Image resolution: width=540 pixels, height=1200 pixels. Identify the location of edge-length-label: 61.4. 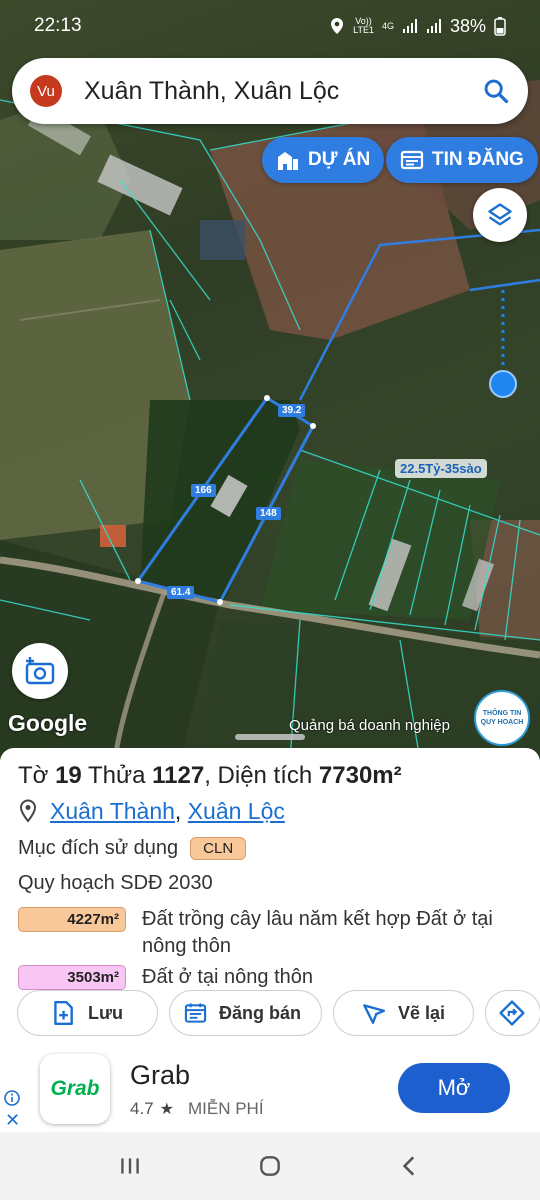
(181, 592).